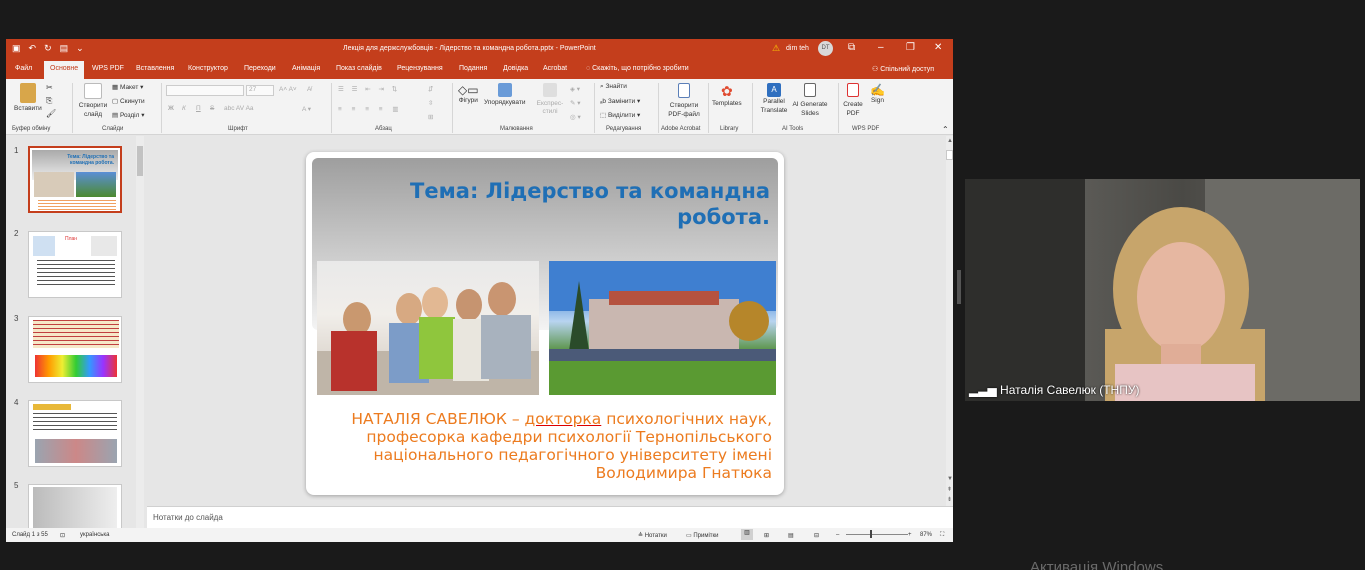 The height and width of the screenshot is (570, 1365). What do you see at coordinates (575, 89) in the screenshot?
I see `shape-fill-icon: ◈ ▾` at bounding box center [575, 89].